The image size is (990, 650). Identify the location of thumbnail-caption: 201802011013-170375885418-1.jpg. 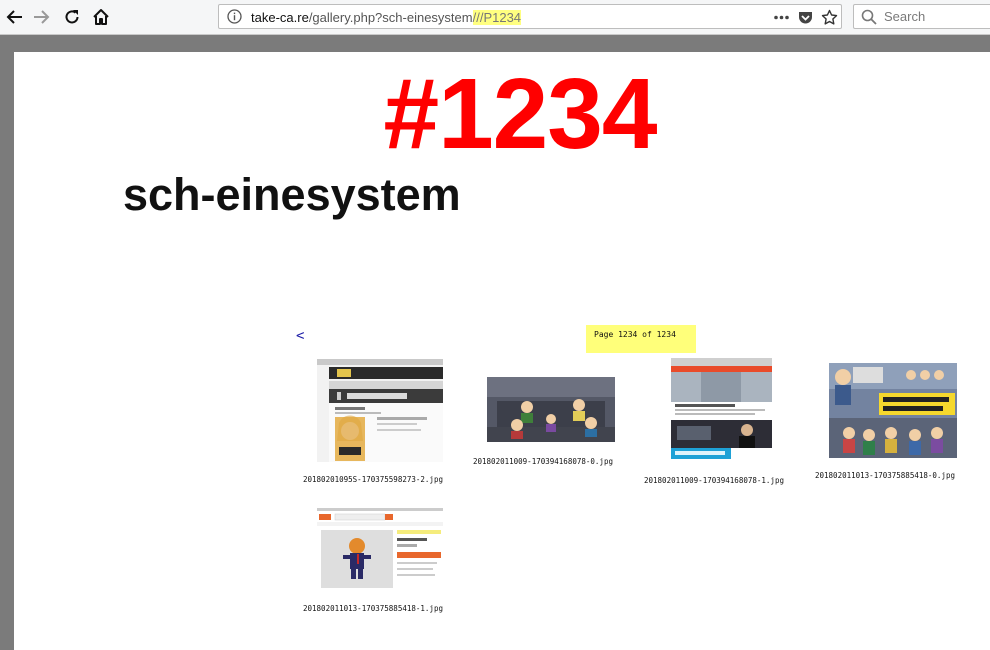
(373, 608).